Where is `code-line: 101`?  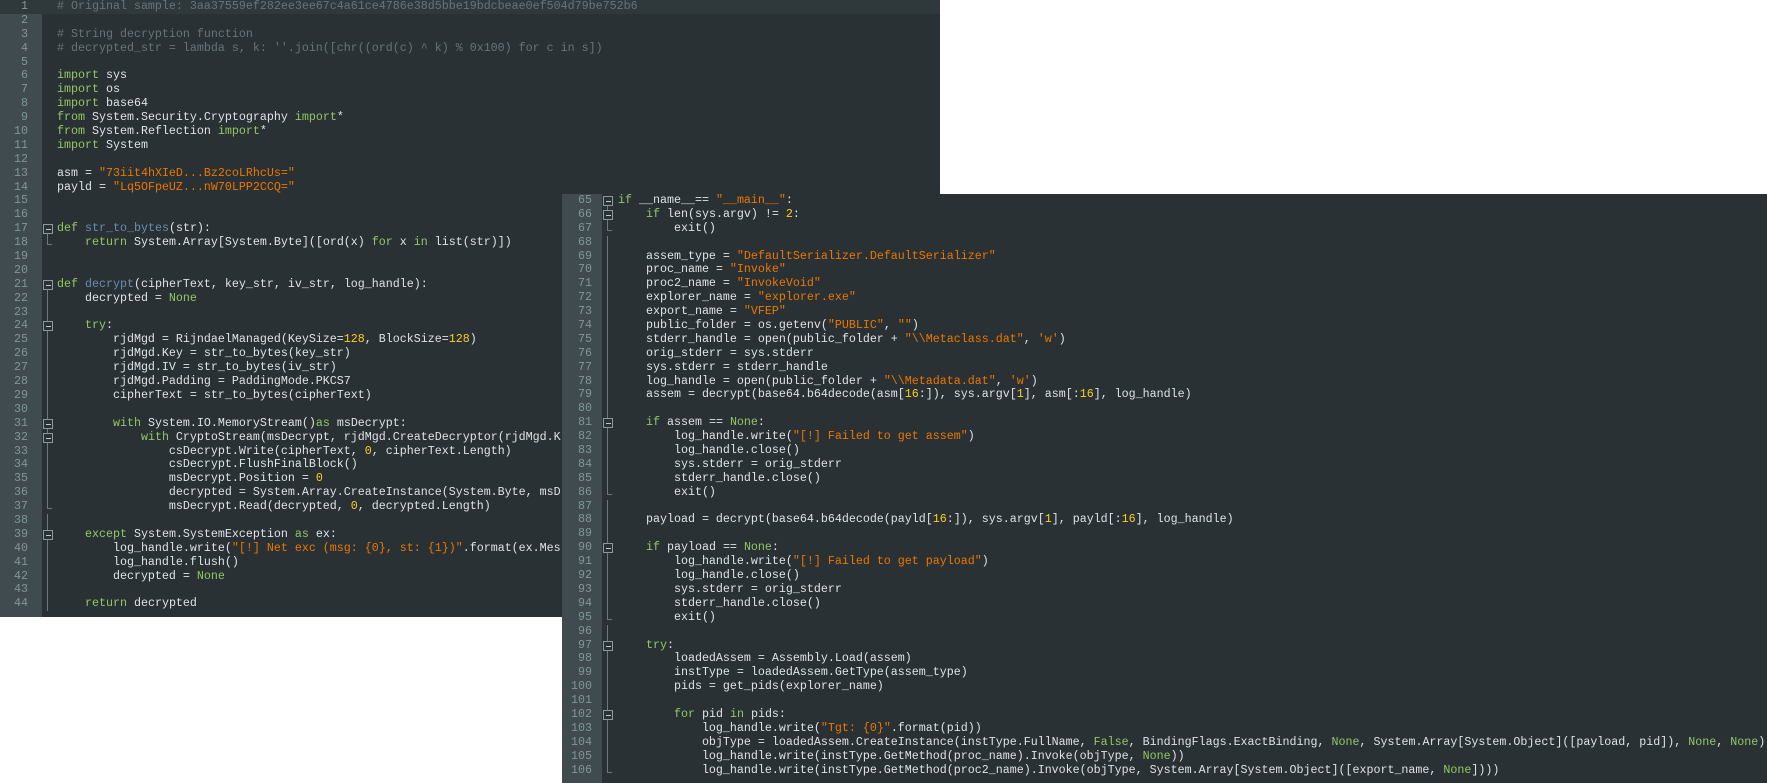 code-line: 101 is located at coordinates (1164, 700).